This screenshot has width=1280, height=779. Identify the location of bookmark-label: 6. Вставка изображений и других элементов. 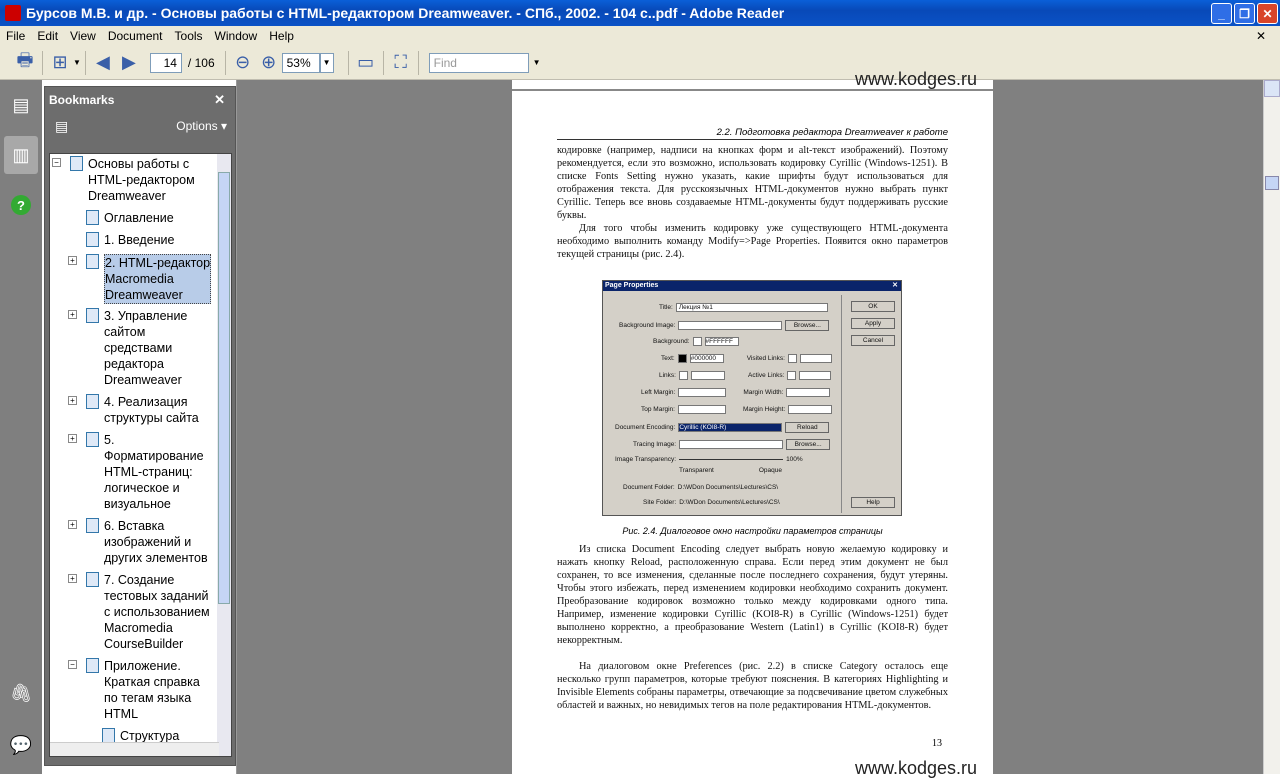
(156, 542).